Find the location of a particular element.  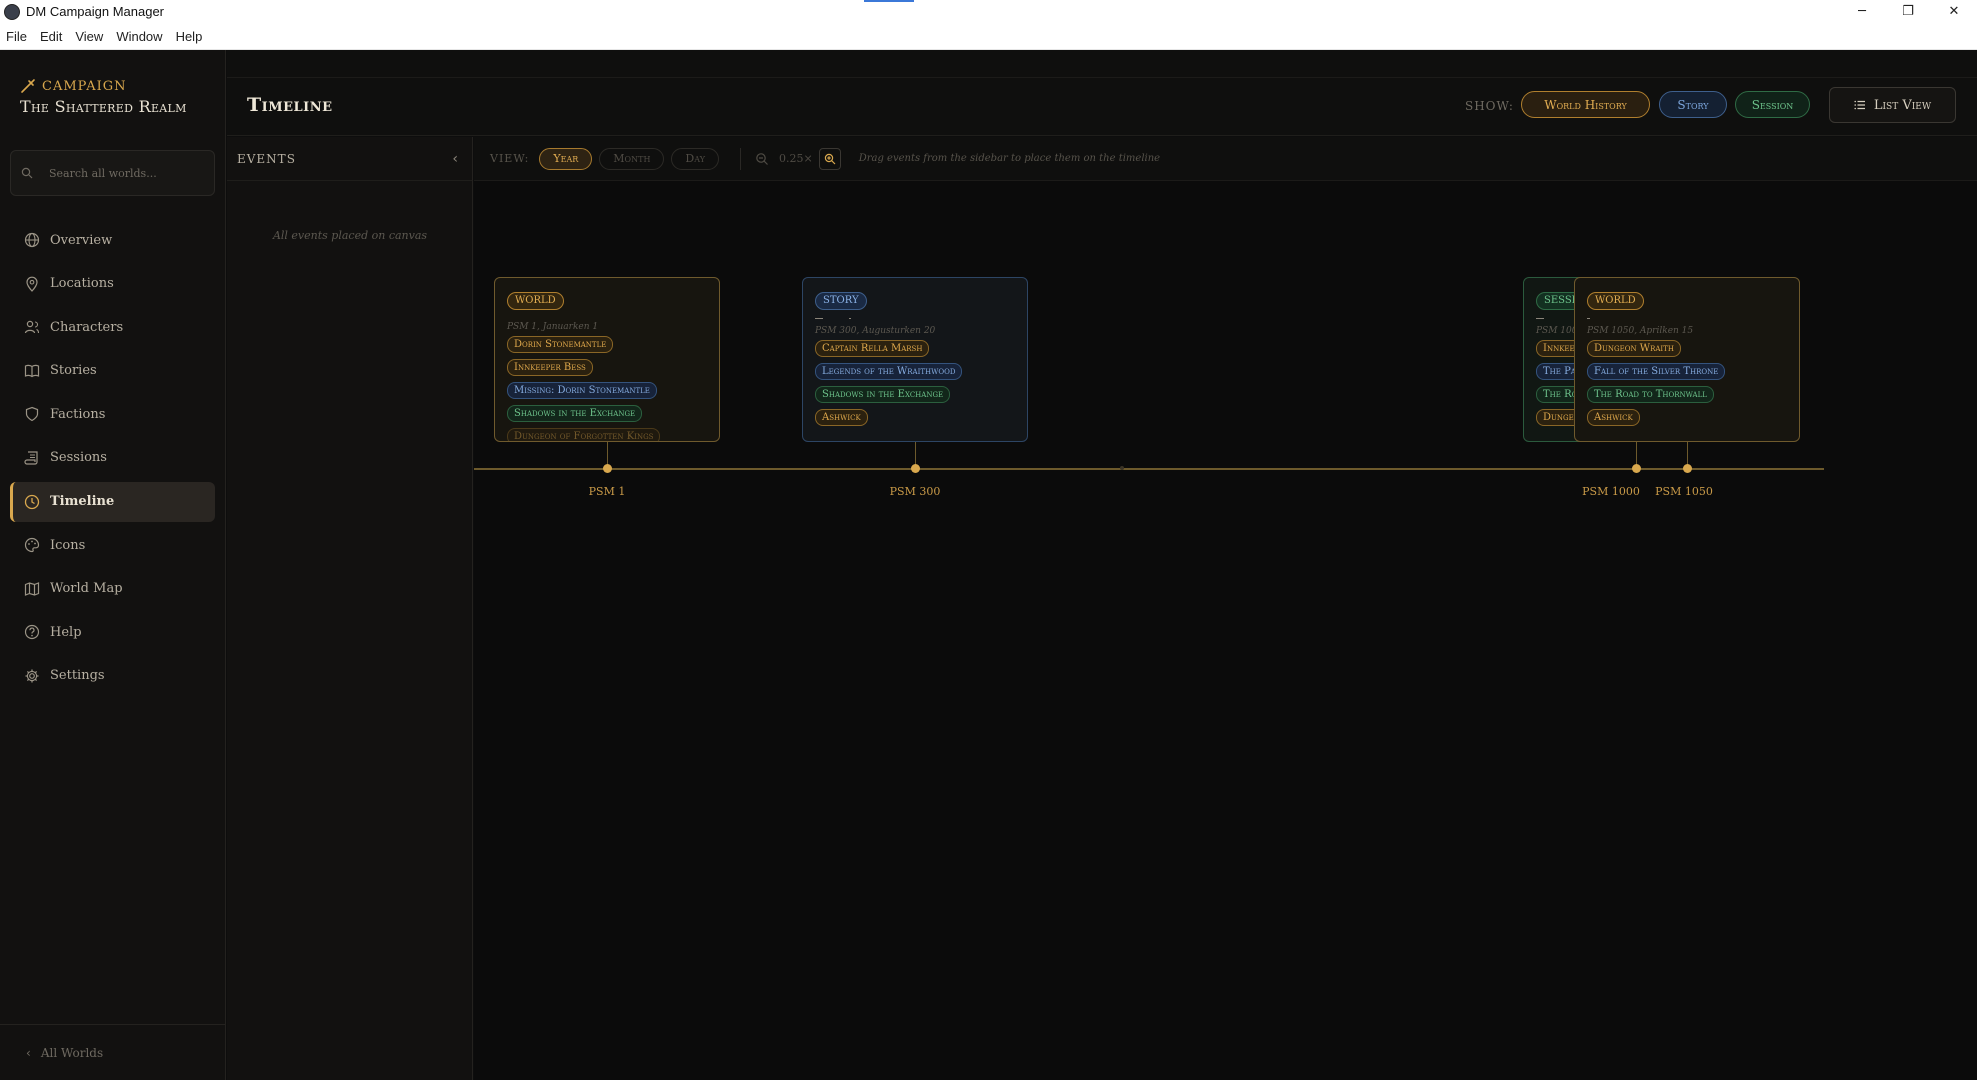

search-box is located at coordinates (112, 173).